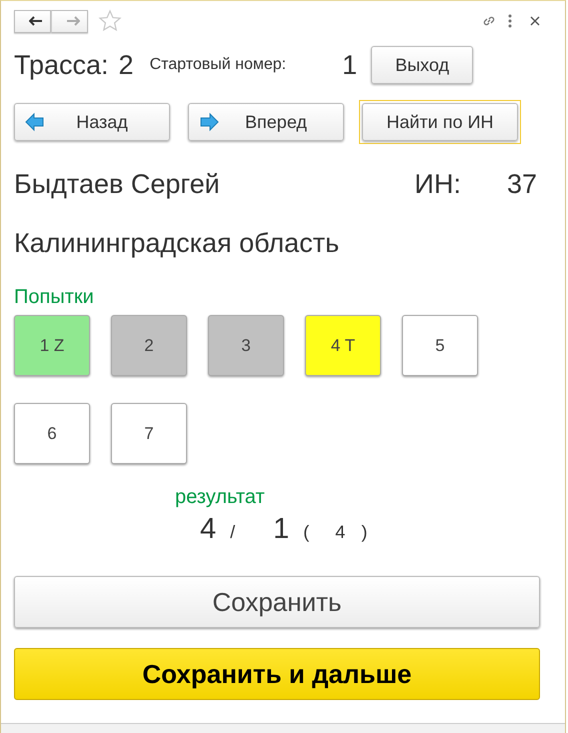  Describe the element at coordinates (277, 602) in the screenshot. I see `save-button: Сохранить` at that location.